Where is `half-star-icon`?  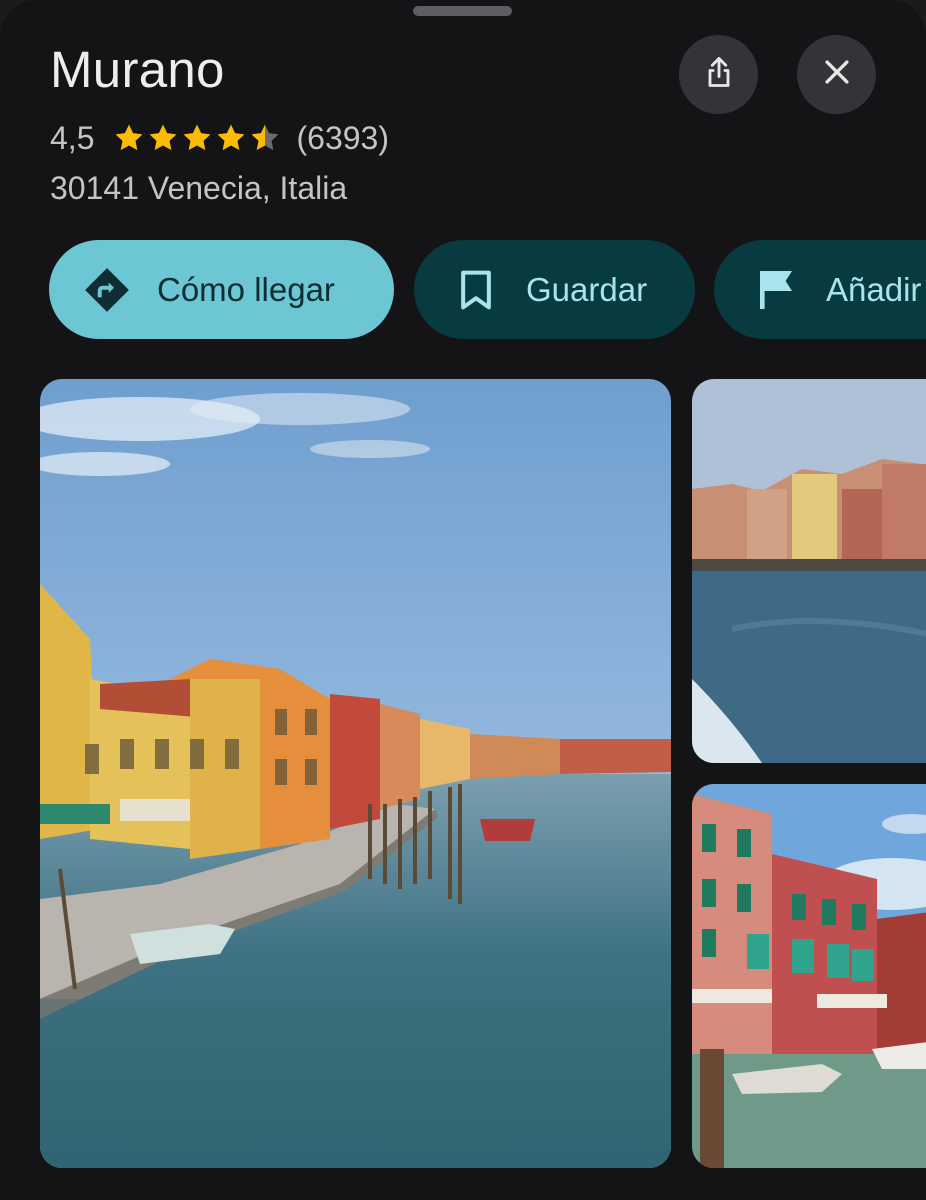
half-star-icon is located at coordinates (265, 137).